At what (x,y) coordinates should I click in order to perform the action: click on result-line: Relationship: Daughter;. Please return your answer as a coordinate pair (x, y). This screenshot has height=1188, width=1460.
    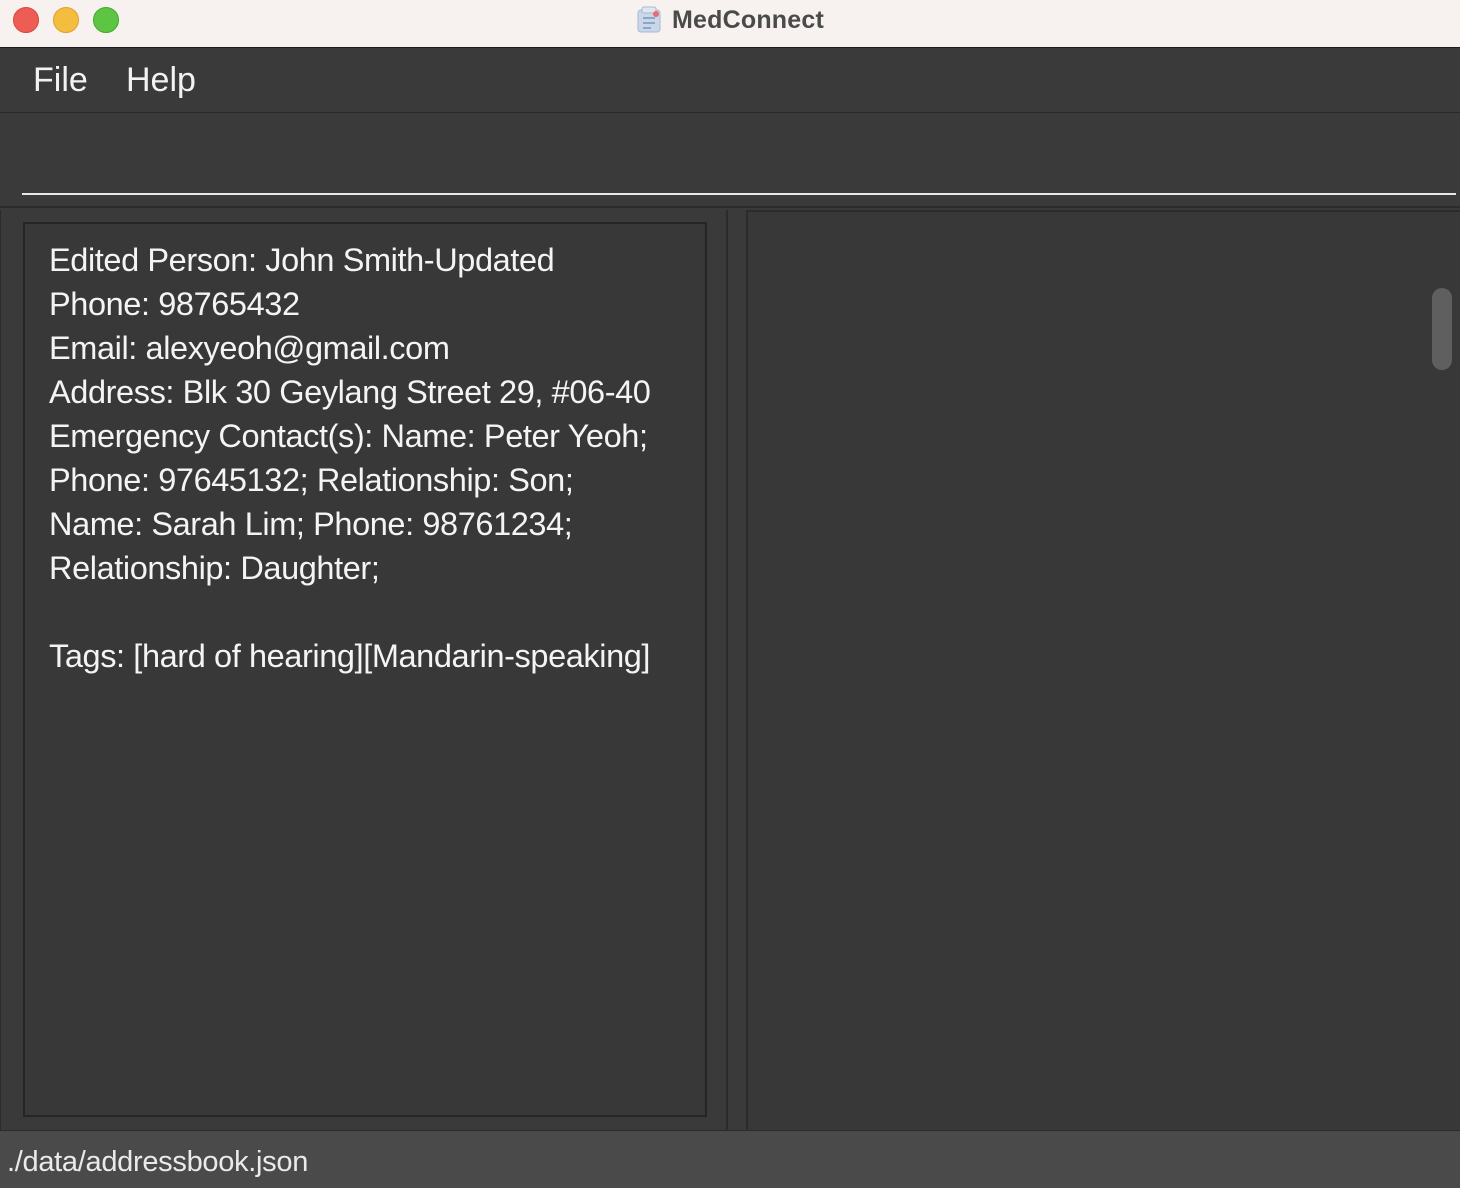
    Looking at the image, I should click on (214, 568).